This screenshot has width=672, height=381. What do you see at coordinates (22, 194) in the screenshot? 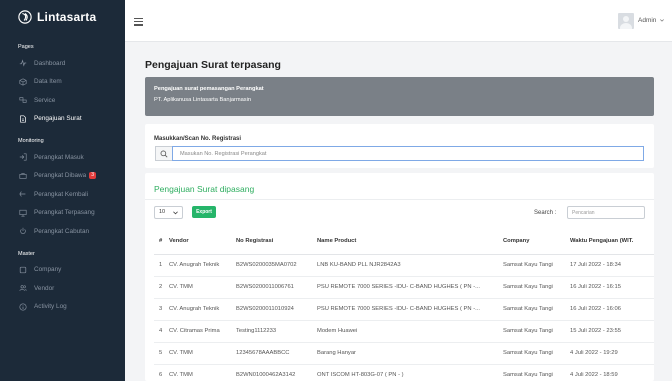
I see `return-icon` at bounding box center [22, 194].